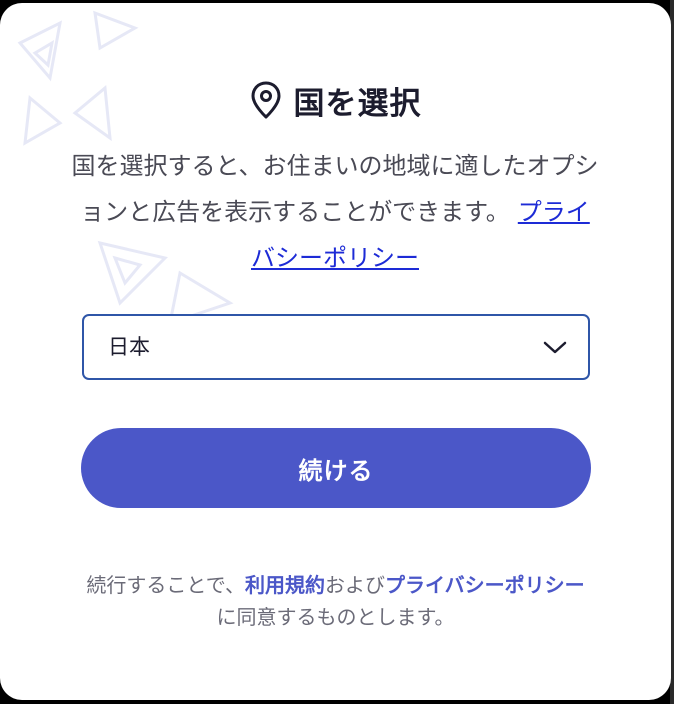 This screenshot has width=674, height=704. What do you see at coordinates (357, 103) in the screenshot?
I see `dialog-title: 国を選択` at bounding box center [357, 103].